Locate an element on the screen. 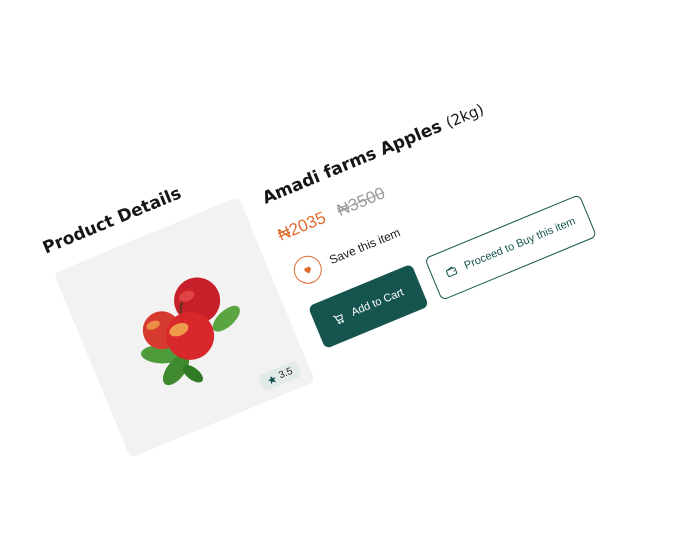 The image size is (679, 549). cart-icon is located at coordinates (339, 318).